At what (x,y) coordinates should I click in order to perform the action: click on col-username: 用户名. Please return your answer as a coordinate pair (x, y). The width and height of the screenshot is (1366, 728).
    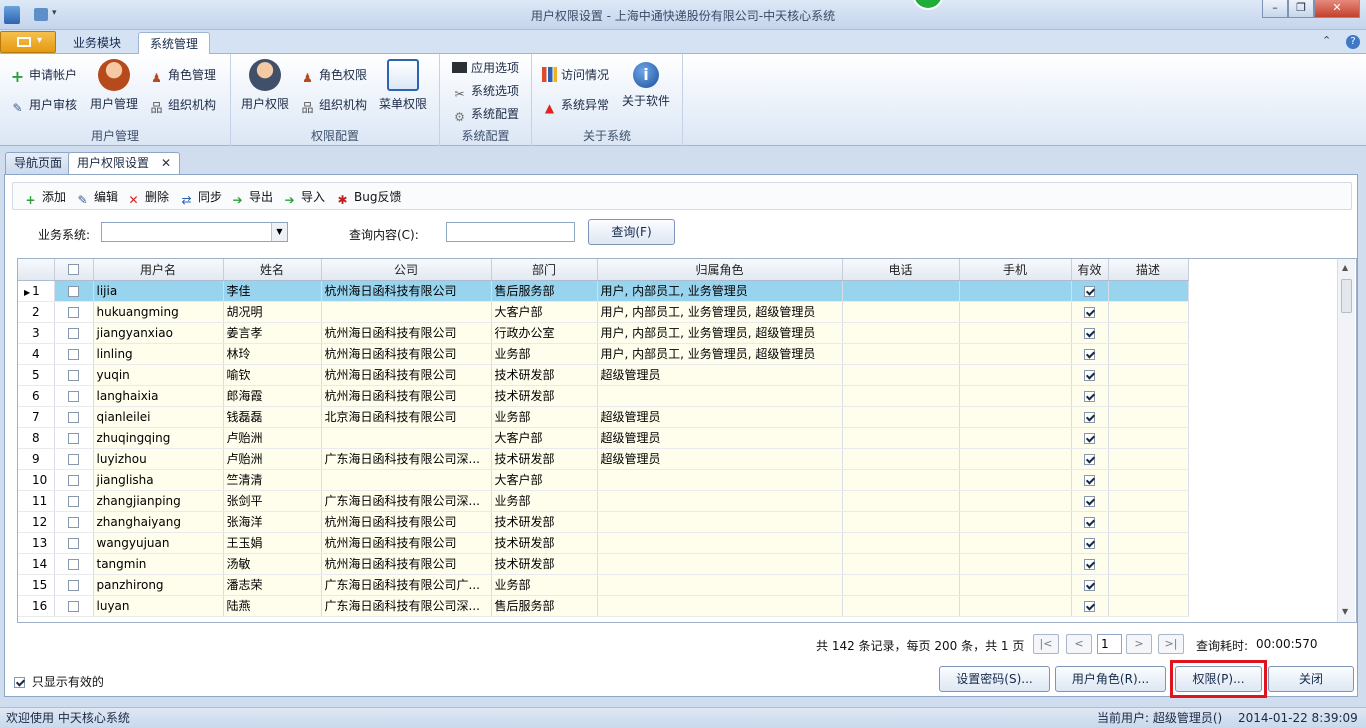
    Looking at the image, I should click on (158, 270).